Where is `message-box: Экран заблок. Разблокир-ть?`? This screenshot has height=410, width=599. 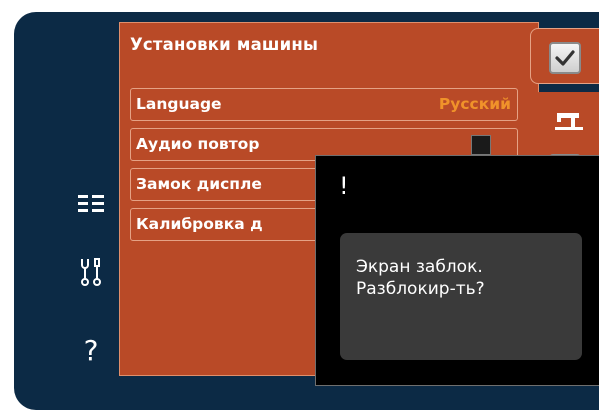
message-box: Экран заблок. Разблокир-ть? is located at coordinates (461, 296).